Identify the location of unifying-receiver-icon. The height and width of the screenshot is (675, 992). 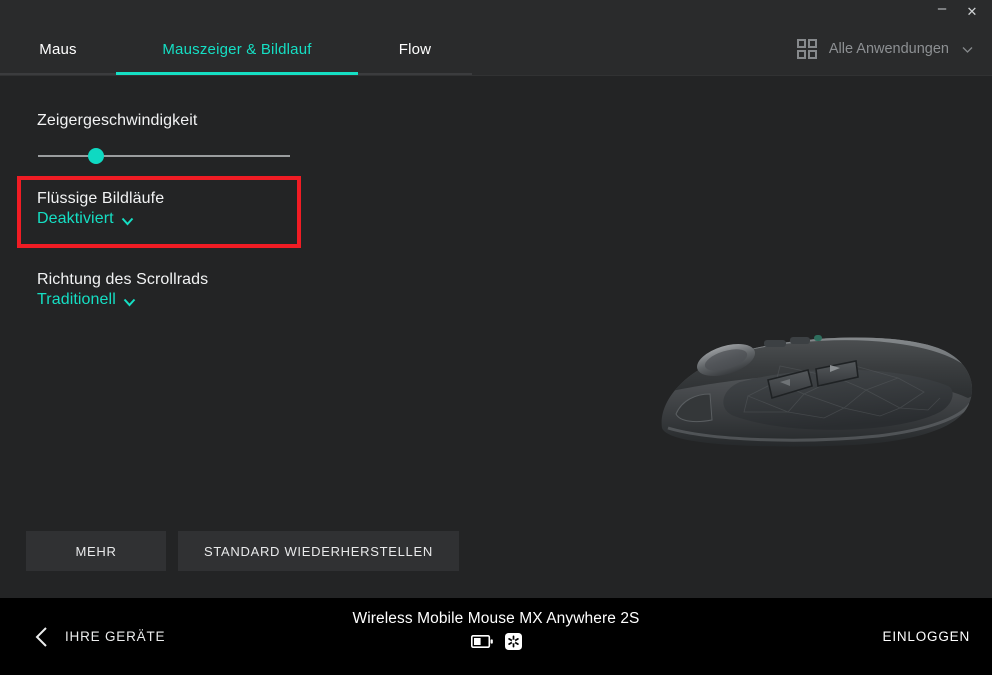
(513, 641).